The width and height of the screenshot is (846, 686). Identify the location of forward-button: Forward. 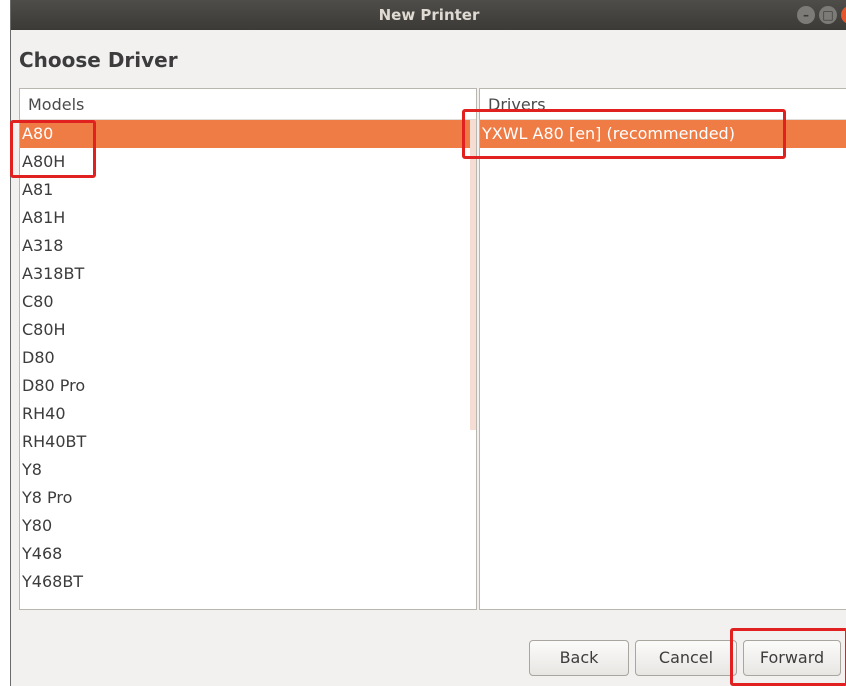
(792, 658).